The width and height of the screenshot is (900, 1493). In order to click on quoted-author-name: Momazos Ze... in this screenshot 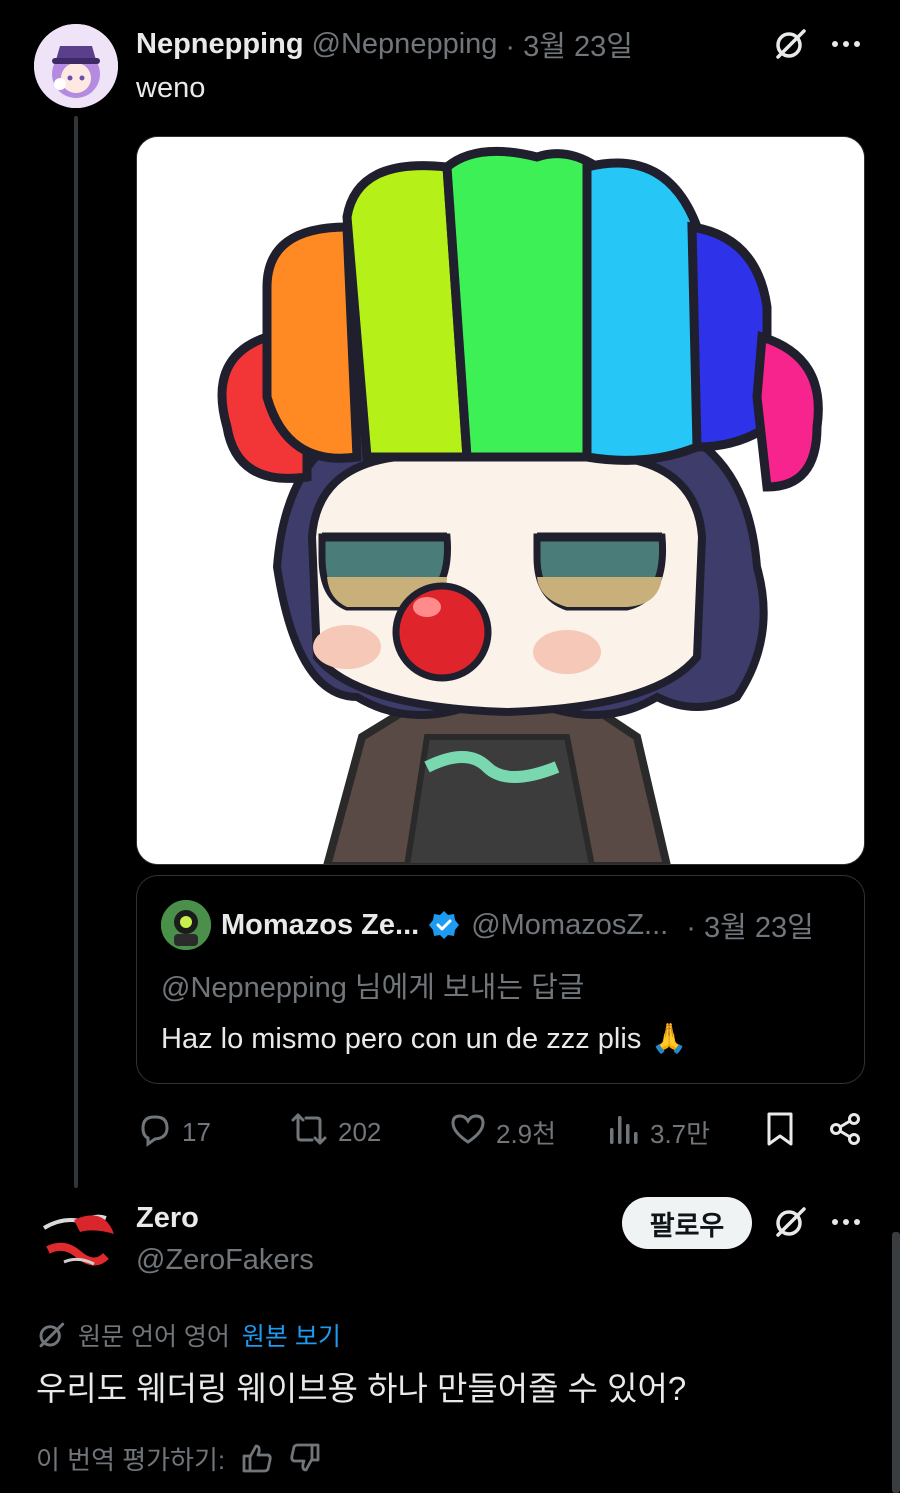, I will do `click(320, 925)`.